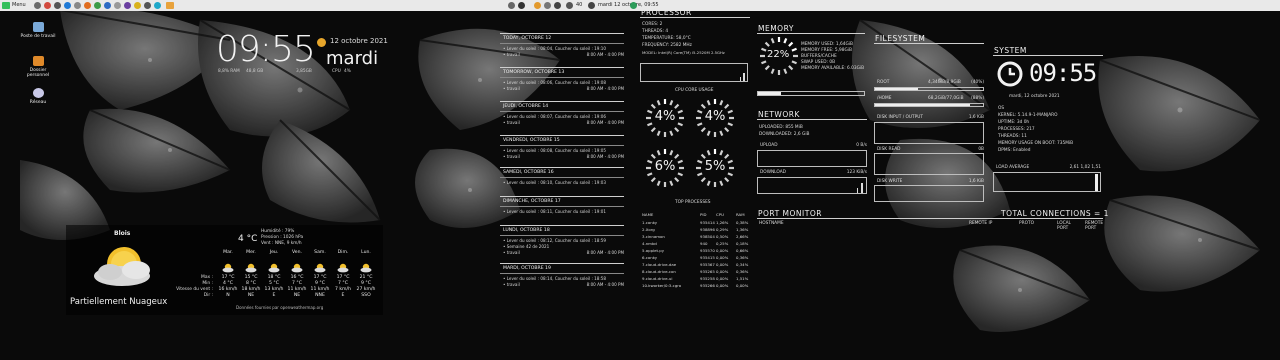 The height and width of the screenshot is (360, 1280). What do you see at coordinates (251, 289) in the screenshot?
I see `forecast-wind-speed: 18 km/h` at bounding box center [251, 289].